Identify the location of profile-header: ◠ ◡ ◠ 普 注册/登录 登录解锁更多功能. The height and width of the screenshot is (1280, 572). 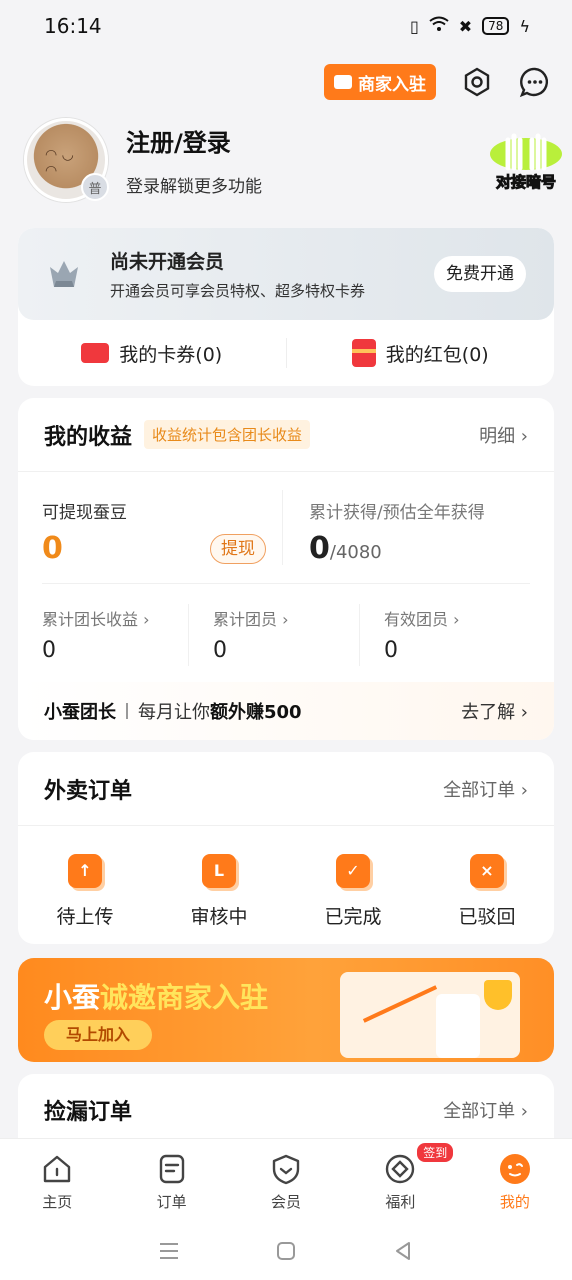
(143, 160).